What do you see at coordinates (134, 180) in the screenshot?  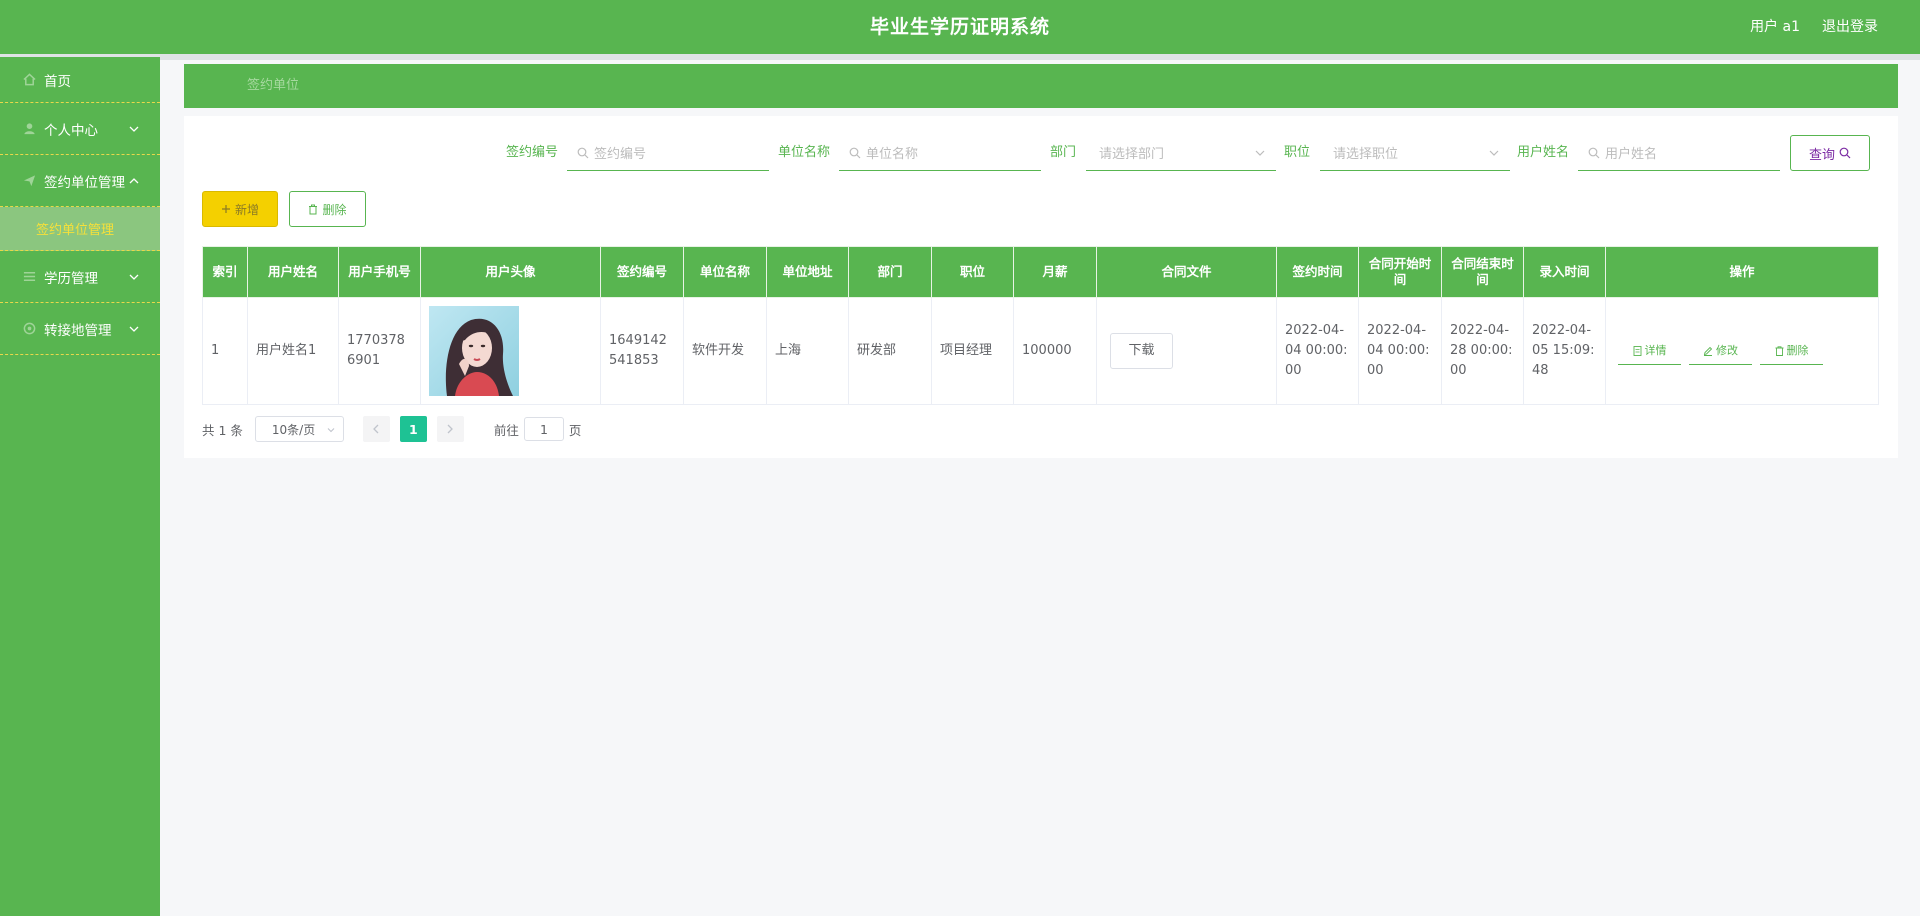 I see `chevron-up-icon` at bounding box center [134, 180].